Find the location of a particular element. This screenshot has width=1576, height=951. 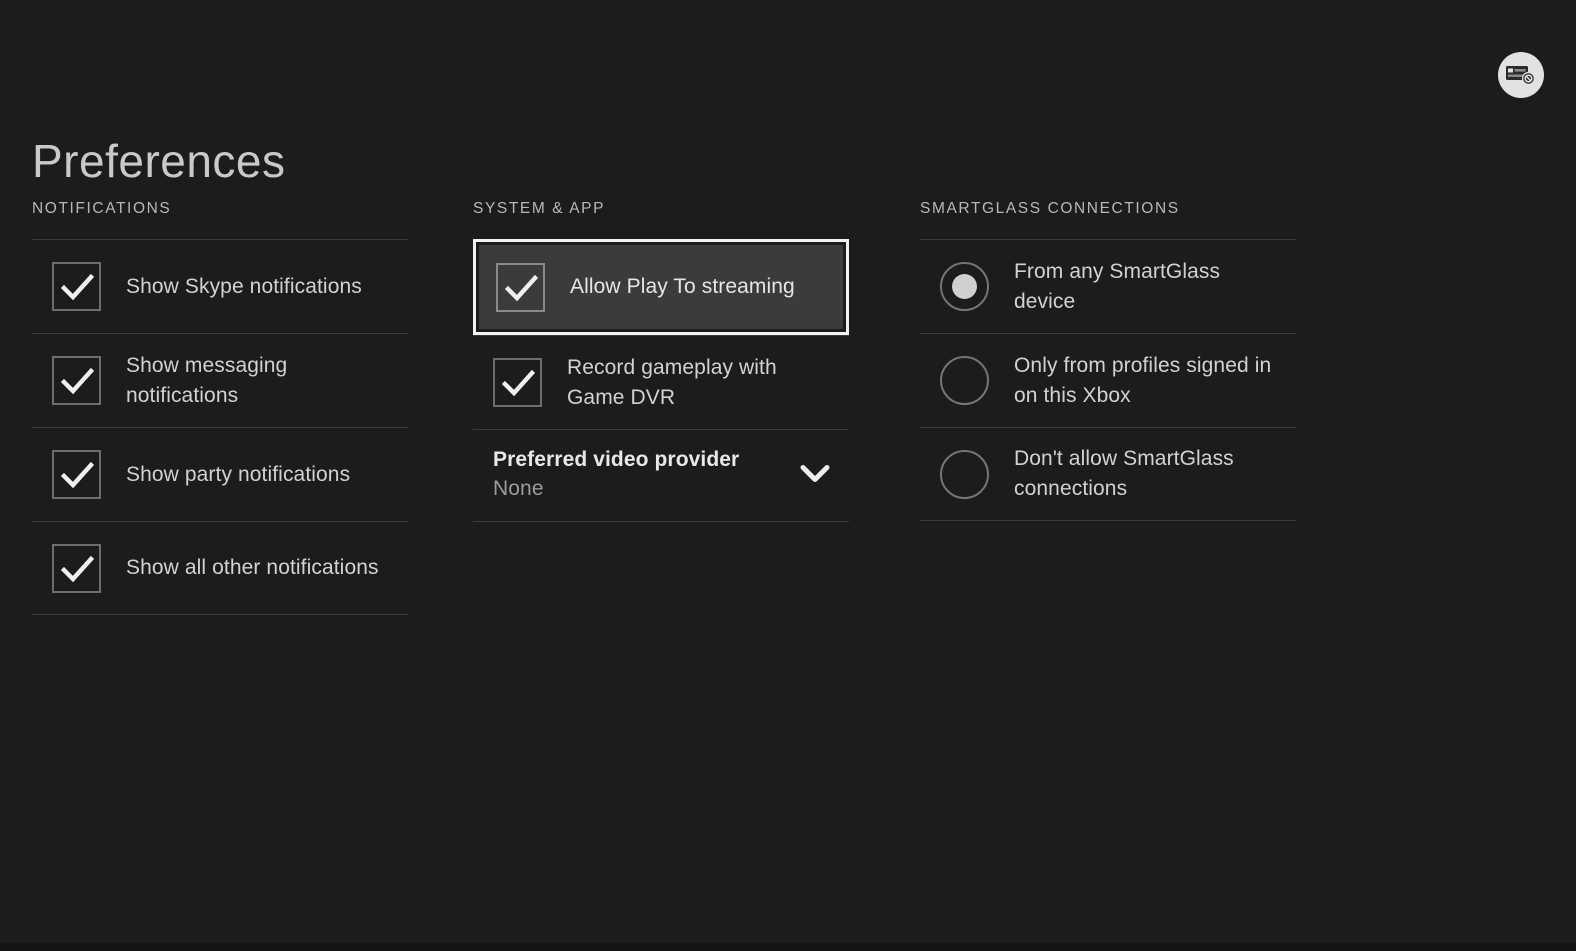

column-header-smartglass-connections: SMARTGLASS CONNECTIONS is located at coordinates (1050, 208).